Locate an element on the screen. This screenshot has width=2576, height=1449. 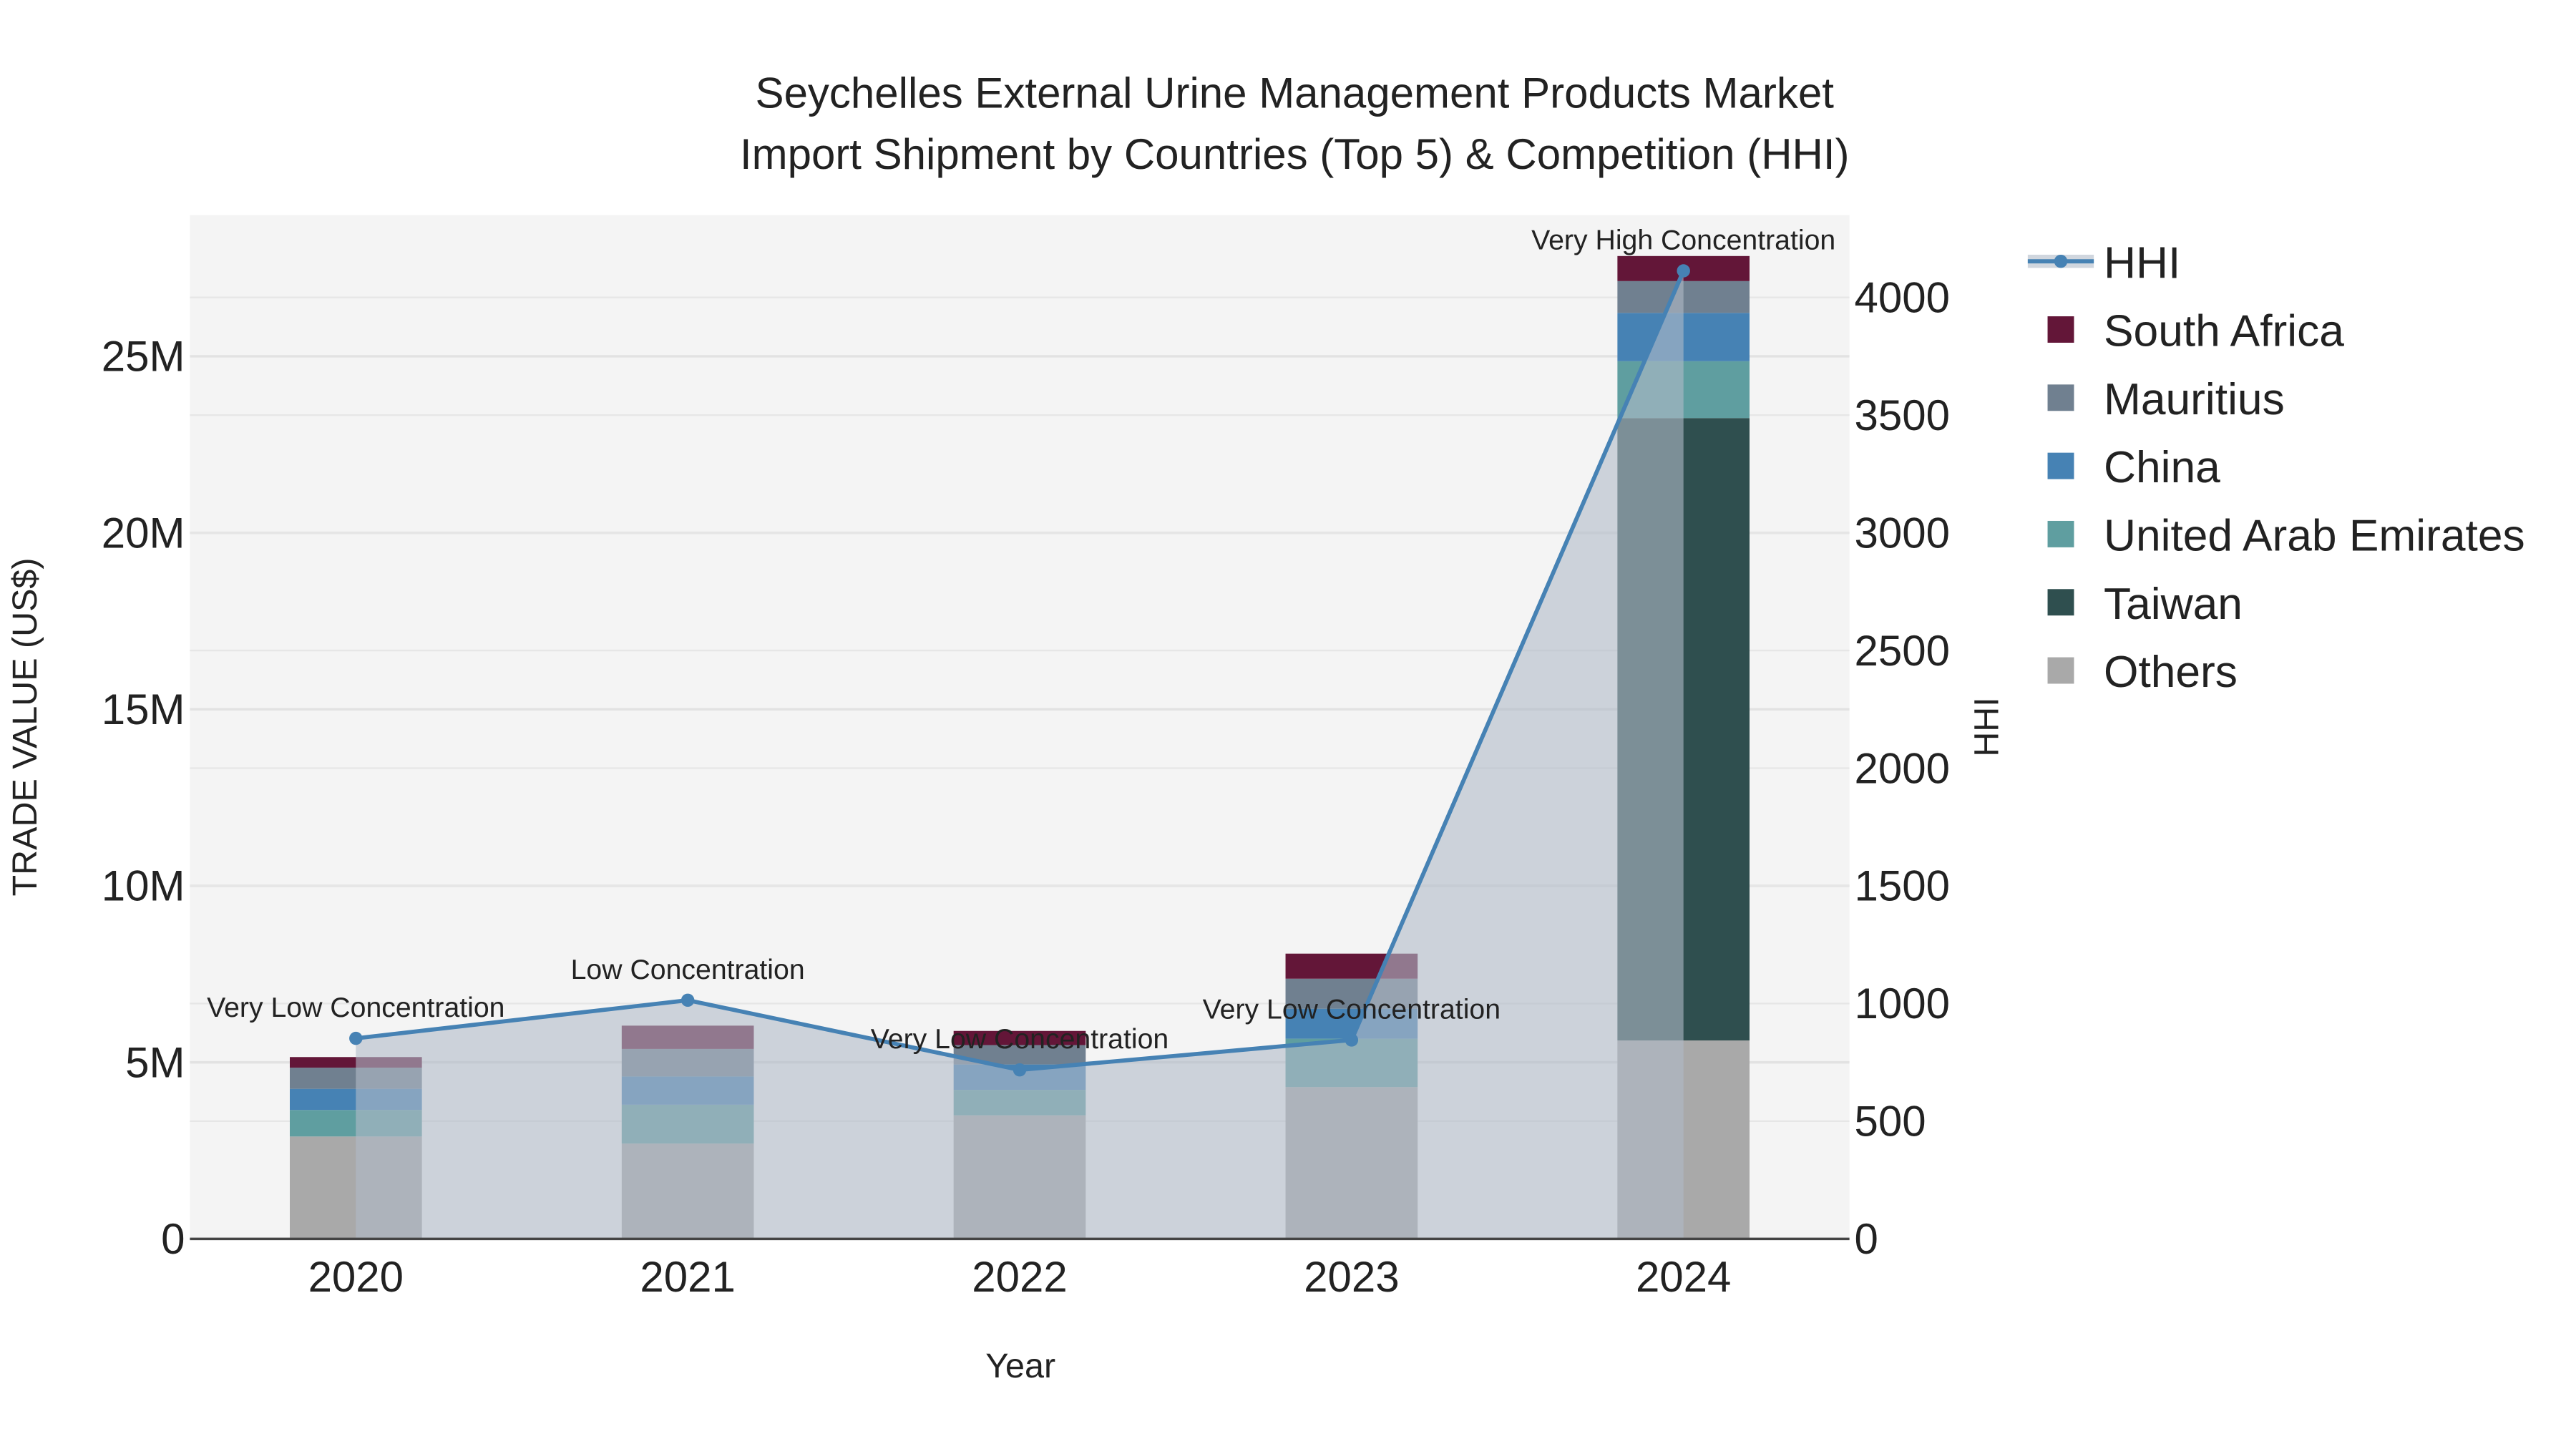
y-tick-label: 5M is located at coordinates (155, 1062).